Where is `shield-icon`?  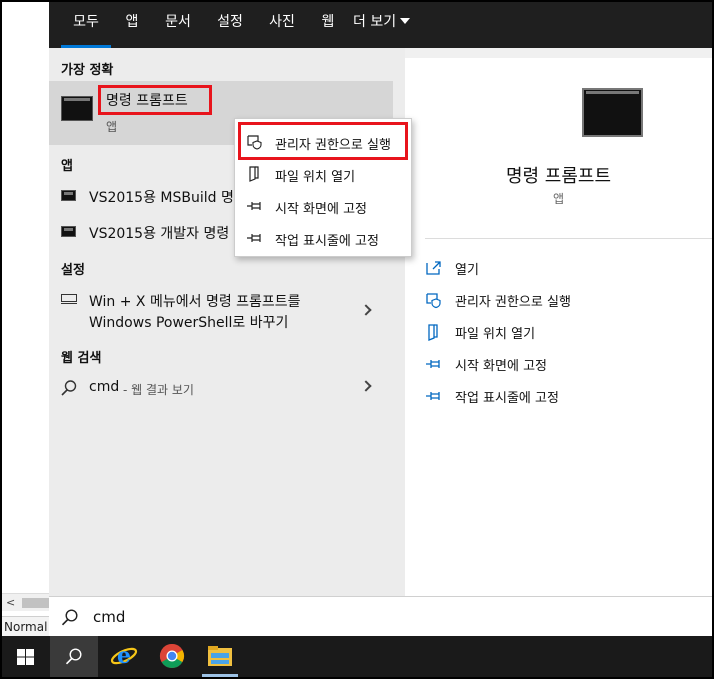 shield-icon is located at coordinates (433, 301).